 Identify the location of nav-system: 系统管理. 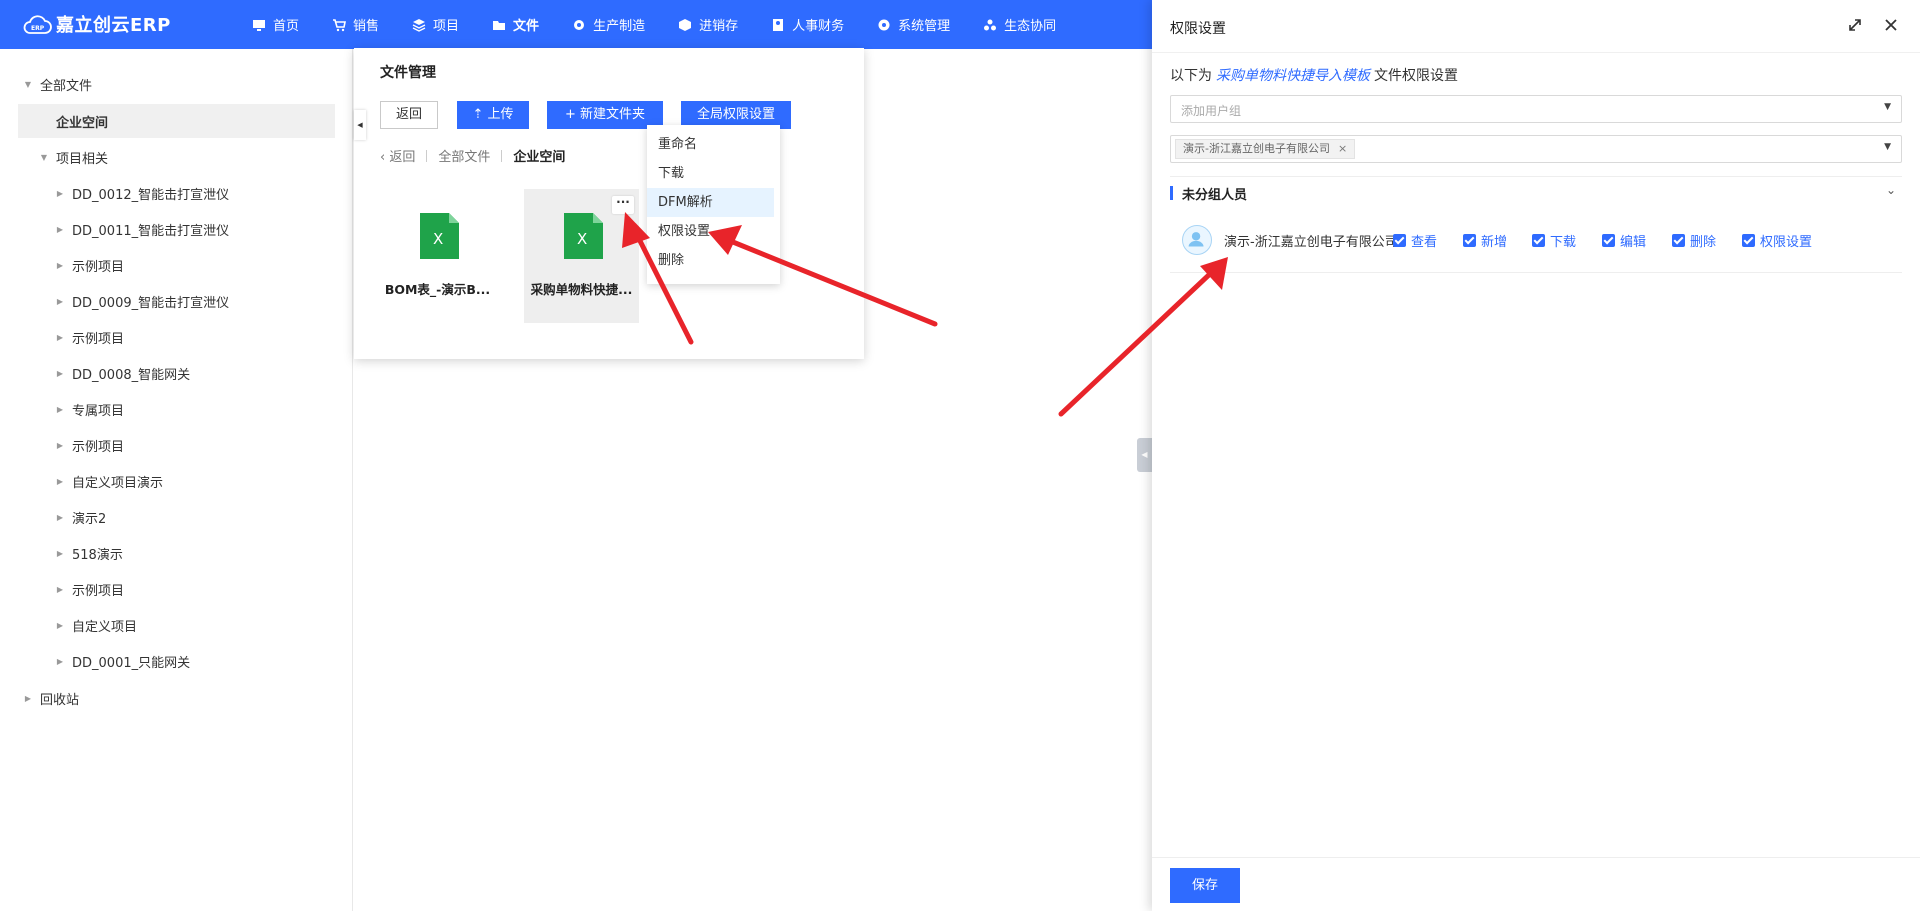
(913, 24).